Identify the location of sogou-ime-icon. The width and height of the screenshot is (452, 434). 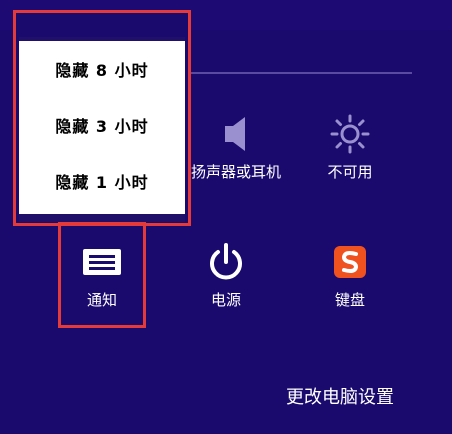
(350, 262).